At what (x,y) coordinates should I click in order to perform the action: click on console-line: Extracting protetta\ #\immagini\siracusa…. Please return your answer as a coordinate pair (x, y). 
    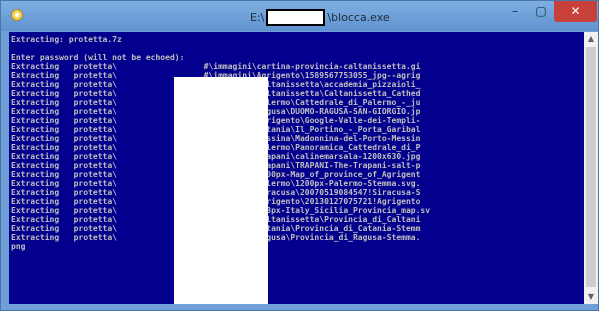
    Looking at the image, I should click on (216, 192).